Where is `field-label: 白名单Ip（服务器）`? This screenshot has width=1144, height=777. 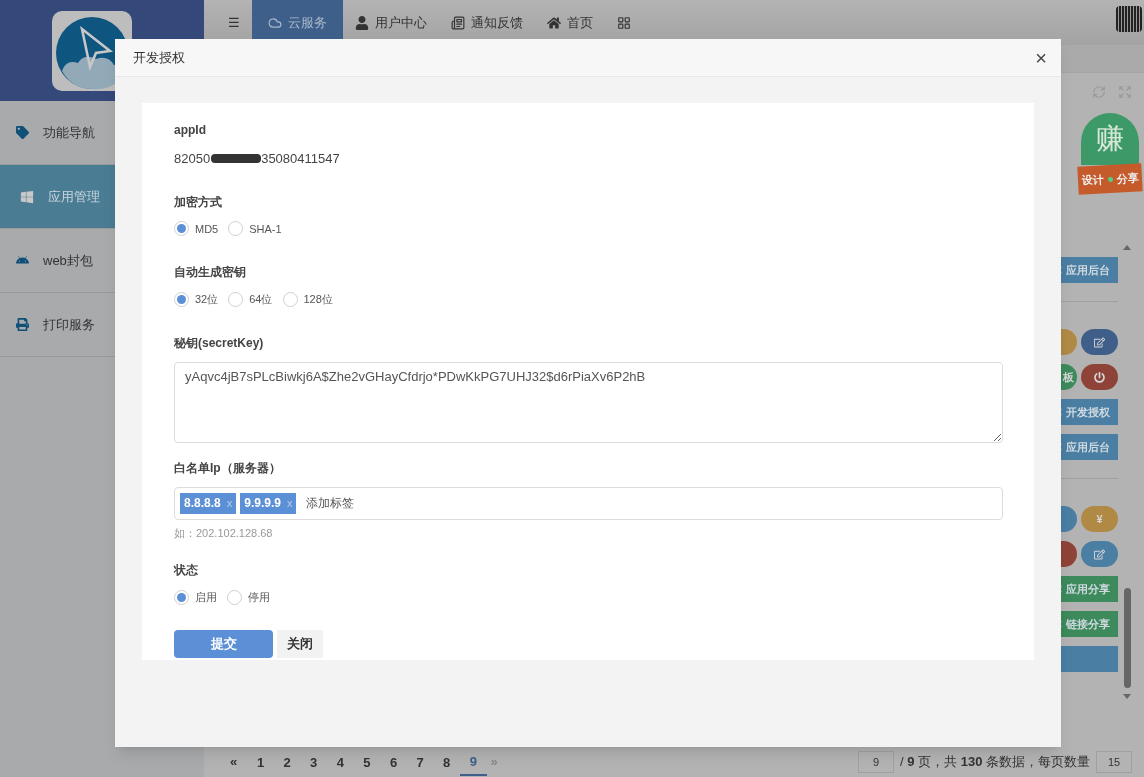 field-label: 白名单Ip（服务器） is located at coordinates (228, 468).